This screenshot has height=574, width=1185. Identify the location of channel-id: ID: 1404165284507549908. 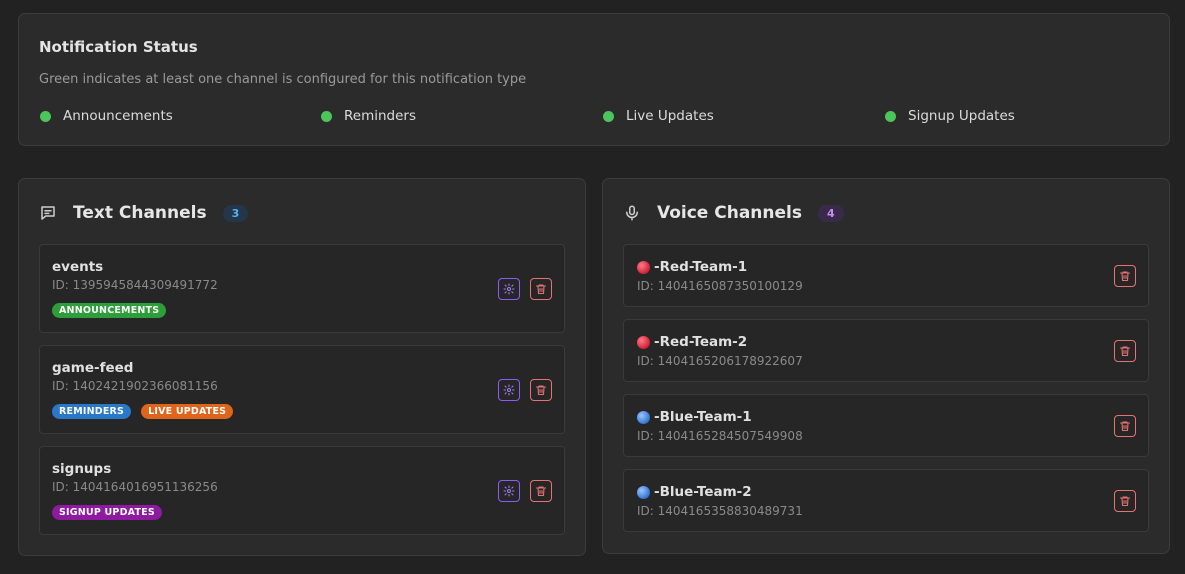
(720, 436).